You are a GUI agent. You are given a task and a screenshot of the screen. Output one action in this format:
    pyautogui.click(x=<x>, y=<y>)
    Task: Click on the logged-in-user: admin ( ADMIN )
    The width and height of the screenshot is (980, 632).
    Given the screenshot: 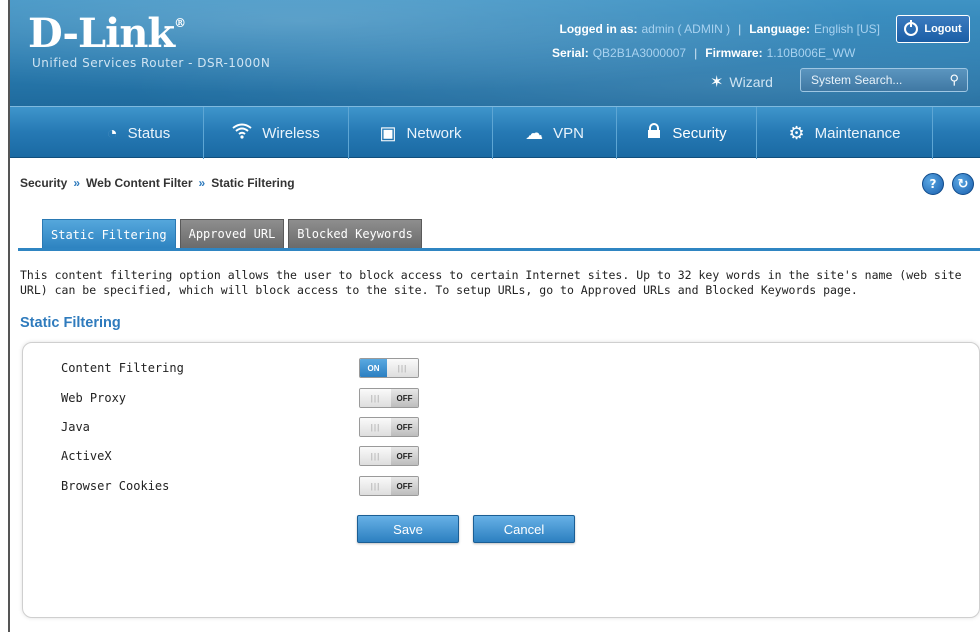 What is the action you would take?
    pyautogui.click(x=686, y=29)
    